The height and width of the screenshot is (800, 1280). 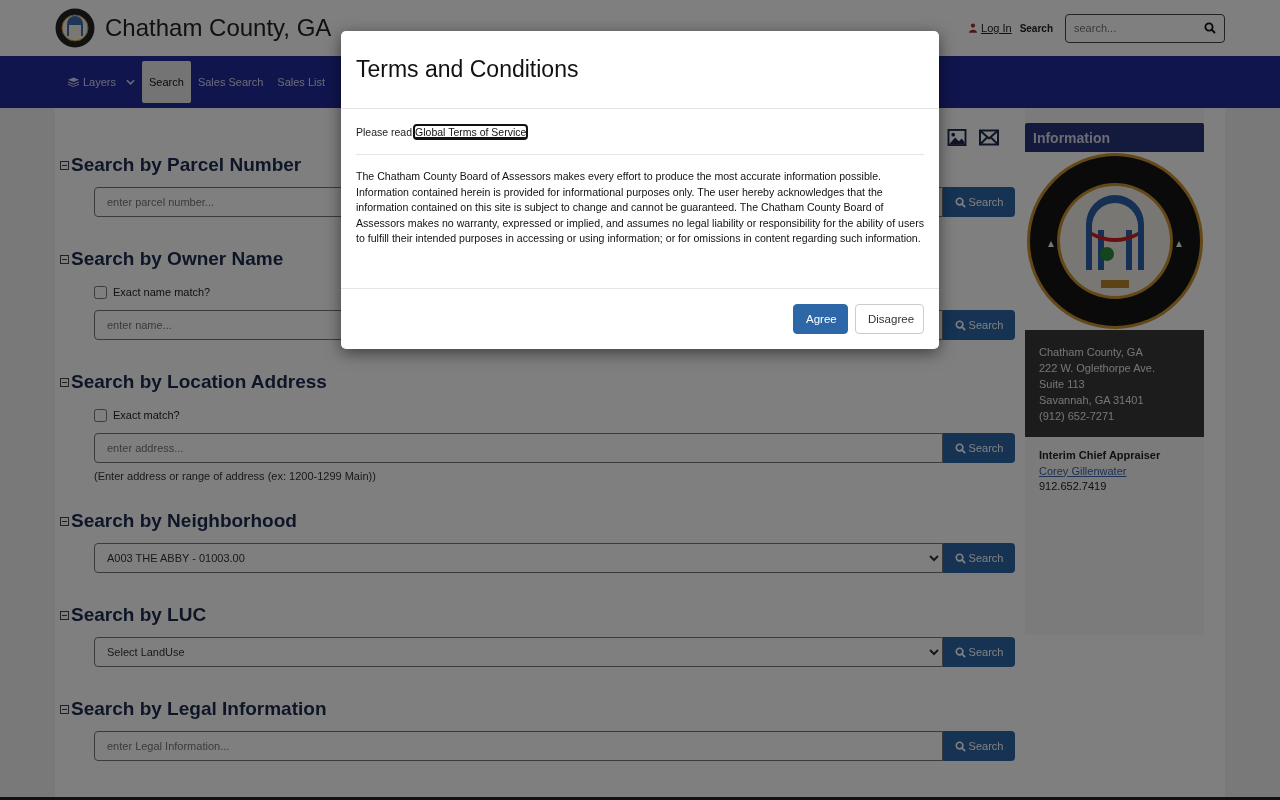 I want to click on hint-text: (Enter address or range of address (ex: 1200-1299 Main)), so click(x=235, y=476).